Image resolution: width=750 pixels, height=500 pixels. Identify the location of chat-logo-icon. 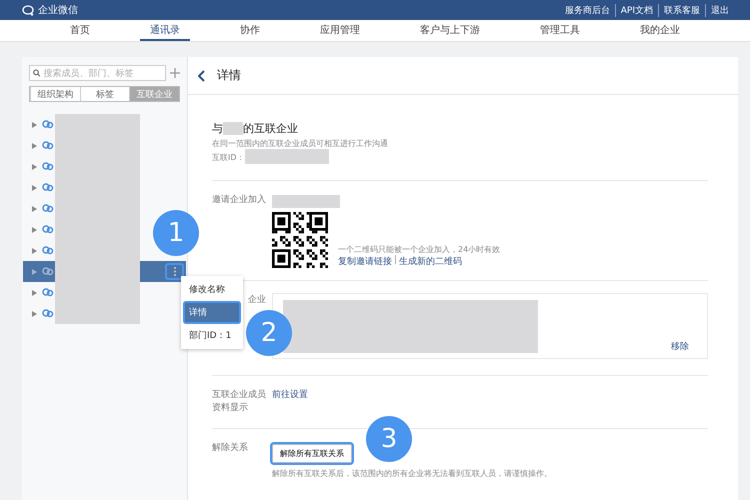
(28, 10).